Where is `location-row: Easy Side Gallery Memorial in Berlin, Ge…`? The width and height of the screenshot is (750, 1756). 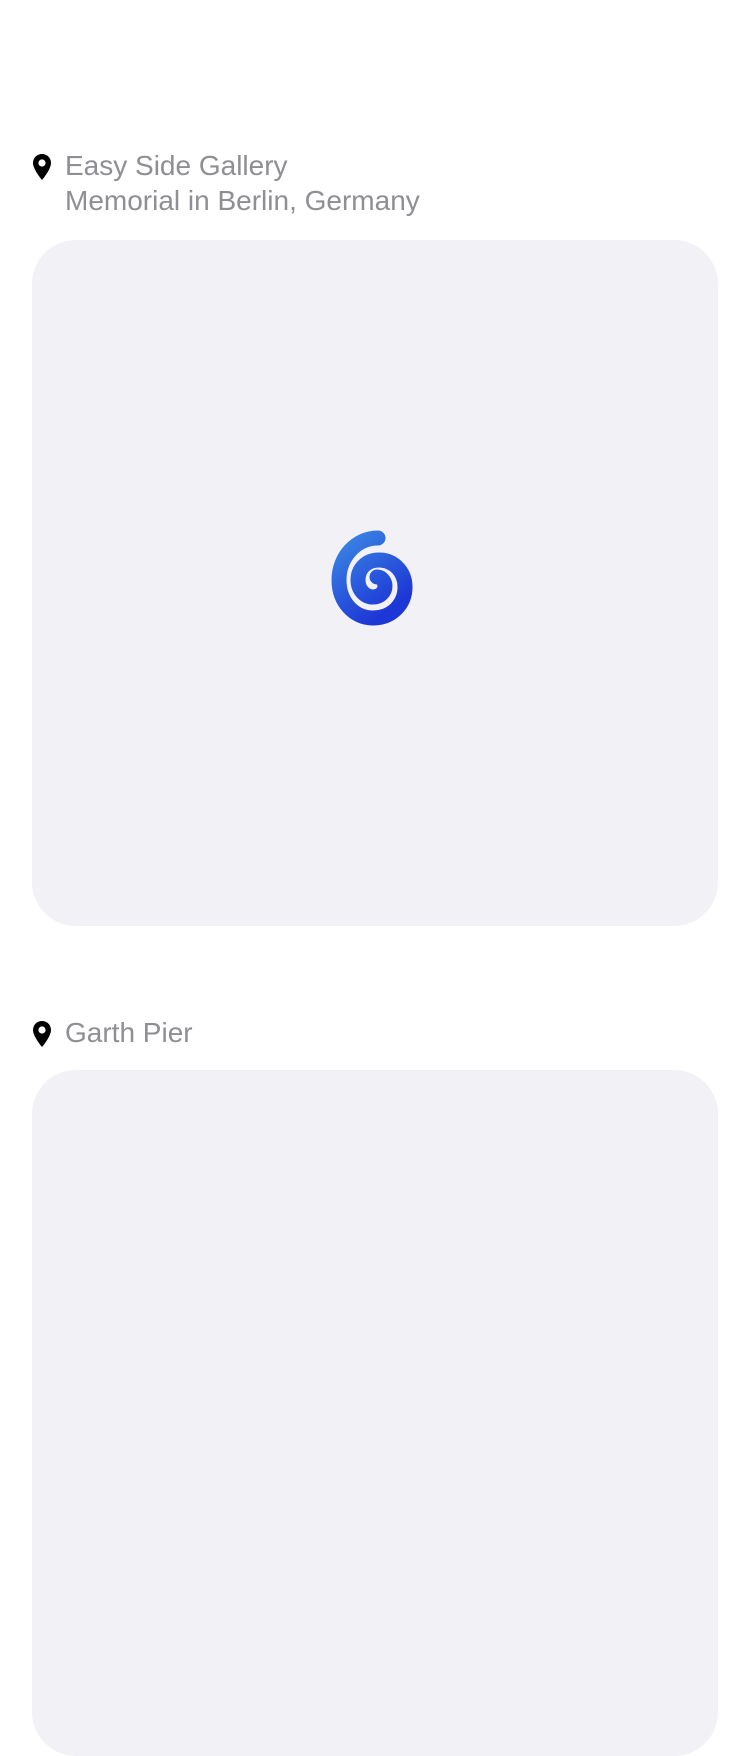 location-row: Easy Side Gallery Memorial in Berlin, Ge… is located at coordinates (375, 183).